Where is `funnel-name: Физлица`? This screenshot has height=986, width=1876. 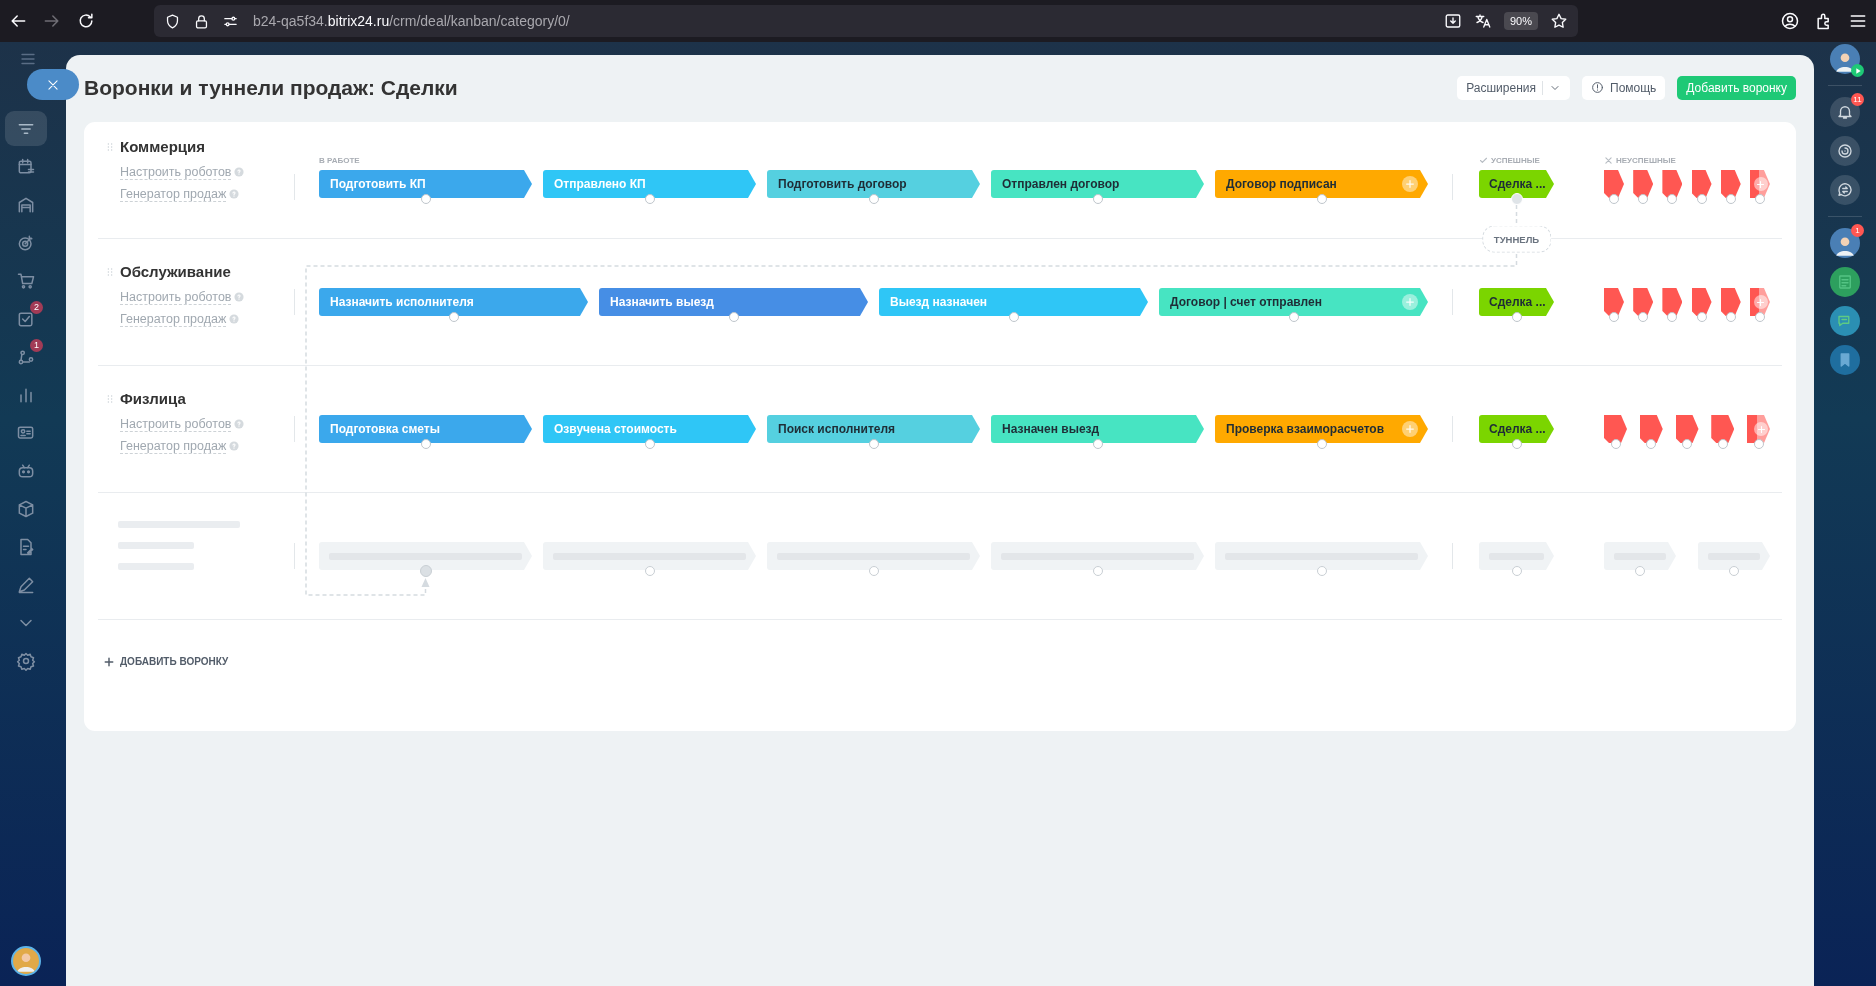 funnel-name: Физлица is located at coordinates (153, 398).